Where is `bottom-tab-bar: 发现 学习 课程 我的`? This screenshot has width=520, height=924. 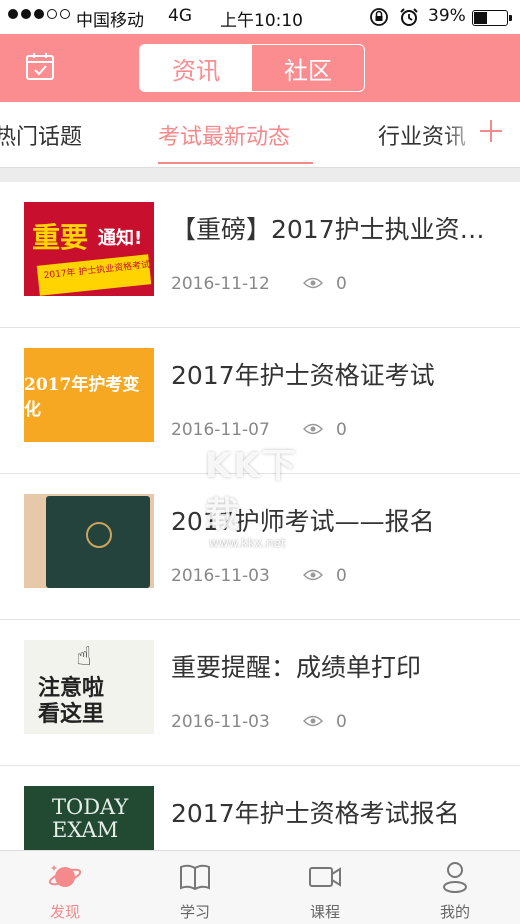 bottom-tab-bar: 发现 学习 课程 我的 is located at coordinates (260, 887).